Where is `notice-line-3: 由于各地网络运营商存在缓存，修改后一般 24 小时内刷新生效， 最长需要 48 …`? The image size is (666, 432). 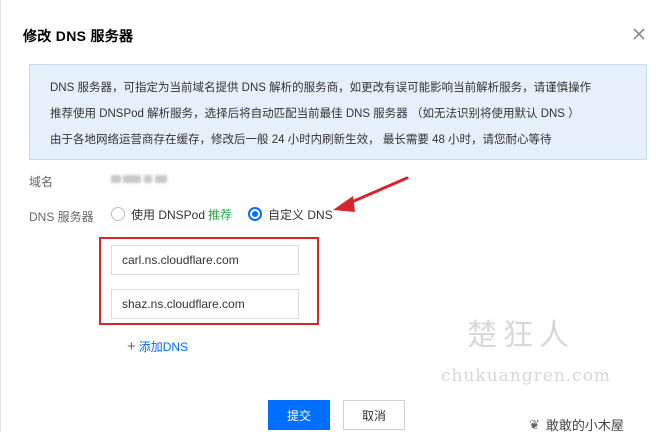
notice-line-3: 由于各地网络运营商存在缓存，修改后一般 24 小时内刷新生效， 最长需要 48 … is located at coordinates (301, 140).